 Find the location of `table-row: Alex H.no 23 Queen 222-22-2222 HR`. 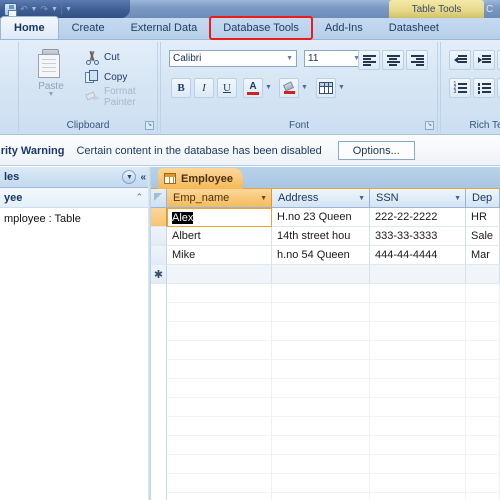

table-row: Alex H.no 23 Queen 222-22-2222 HR is located at coordinates (325, 217).